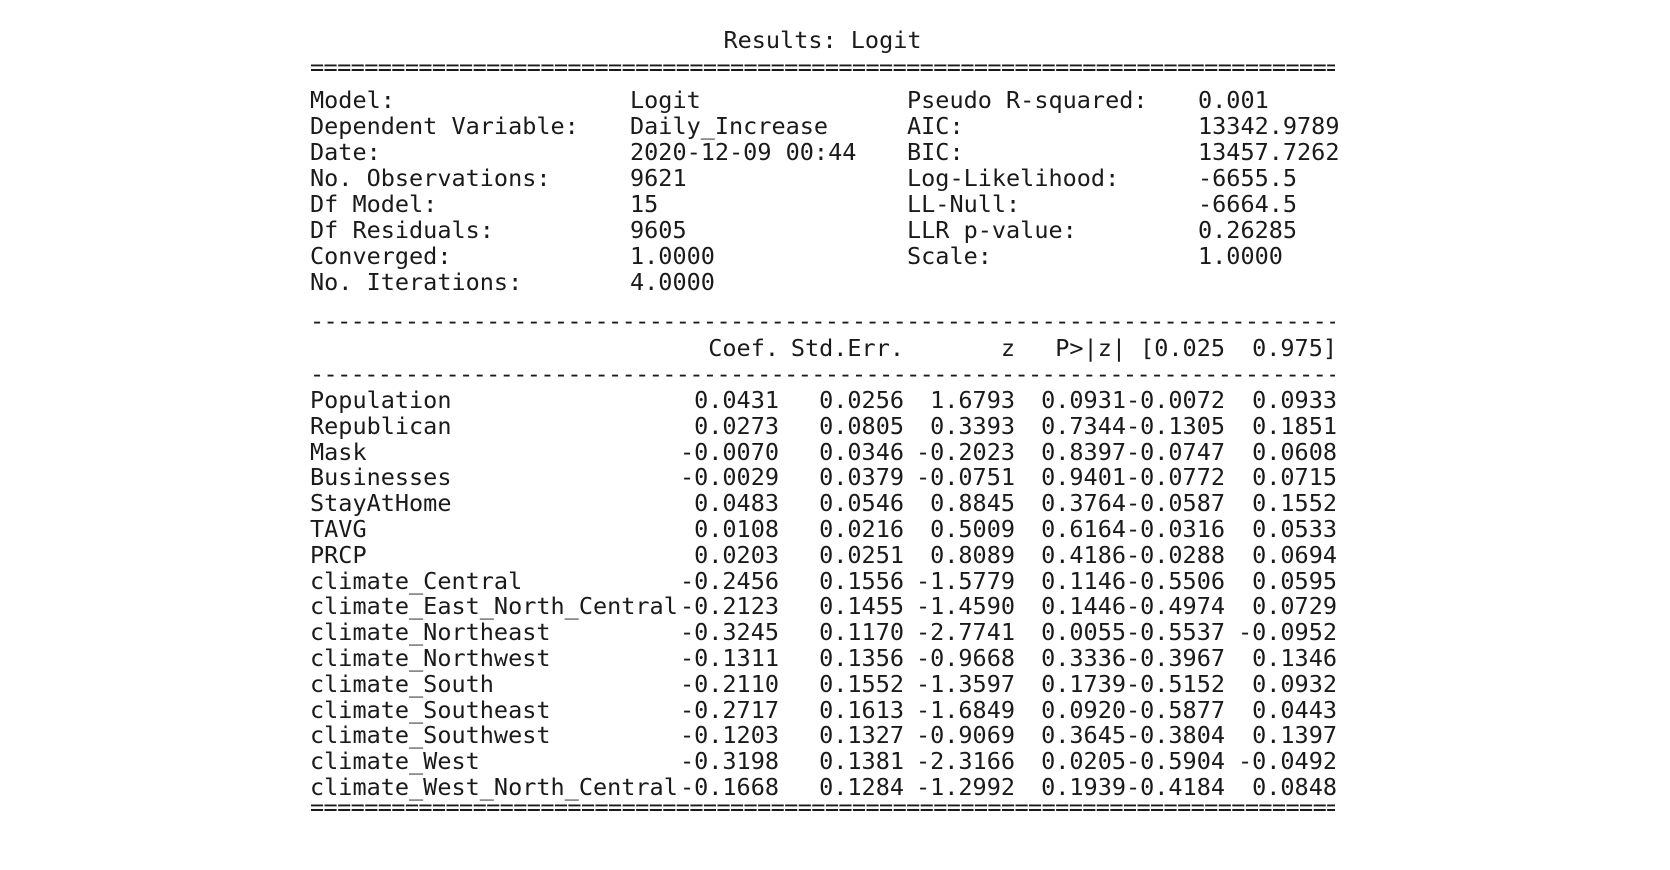 This screenshot has width=1670, height=870. Describe the element at coordinates (1175, 632) in the screenshot. I see `cell-ci-lower: -0.5537` at that location.